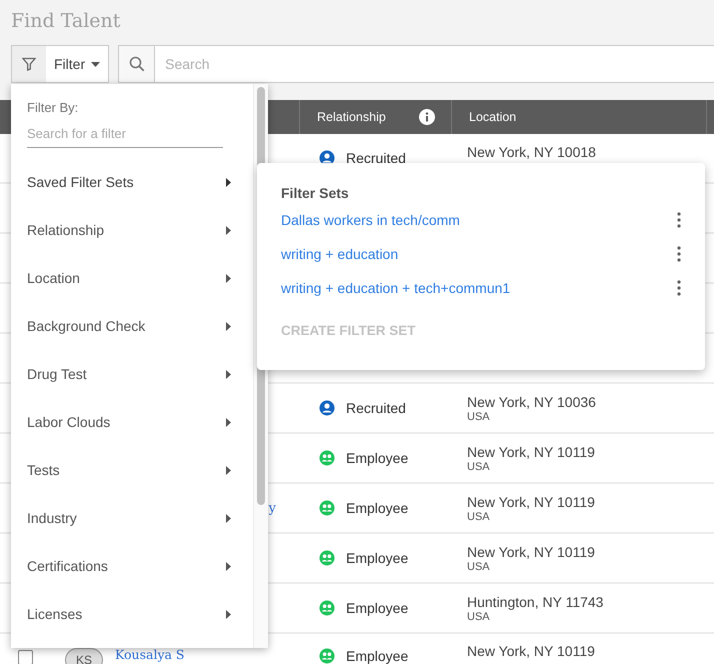  I want to click on popup-heading: Filter Sets, so click(315, 193).